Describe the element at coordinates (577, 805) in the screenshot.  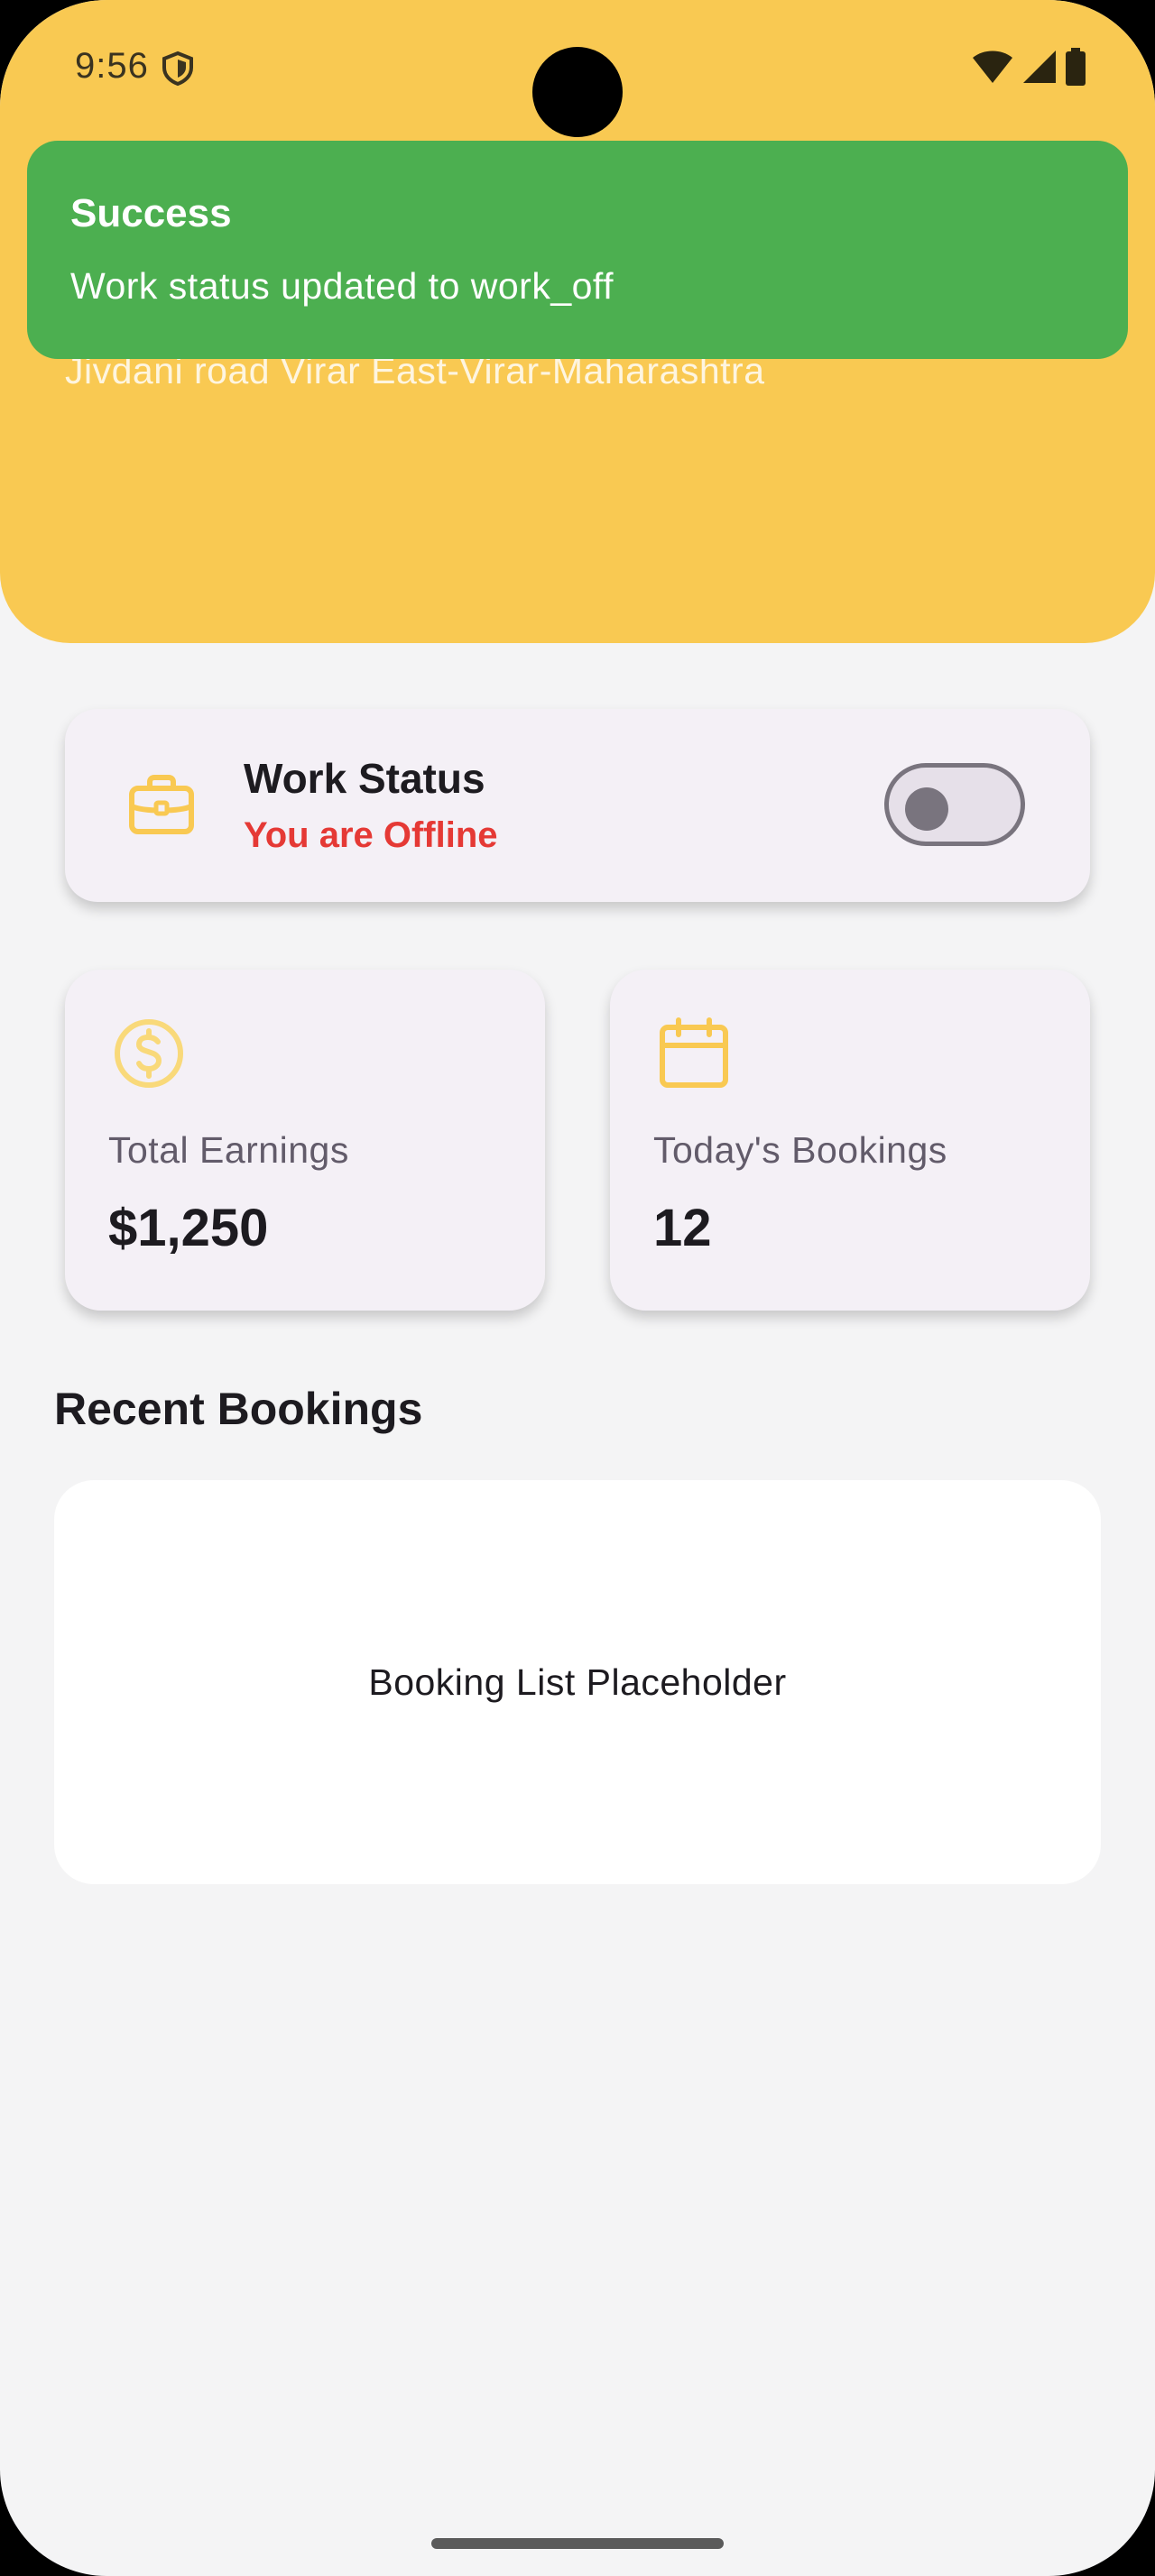
I see `work-status-card: Work Status You are Offline` at that location.